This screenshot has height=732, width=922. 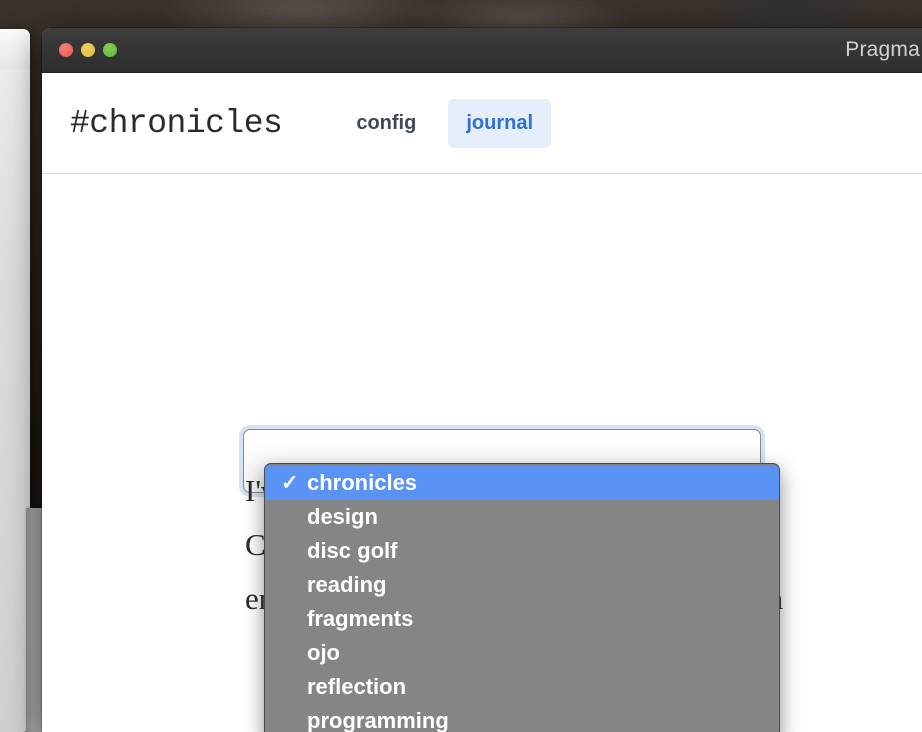 I want to click on popup-item-ojo: ojo, so click(x=522, y=653).